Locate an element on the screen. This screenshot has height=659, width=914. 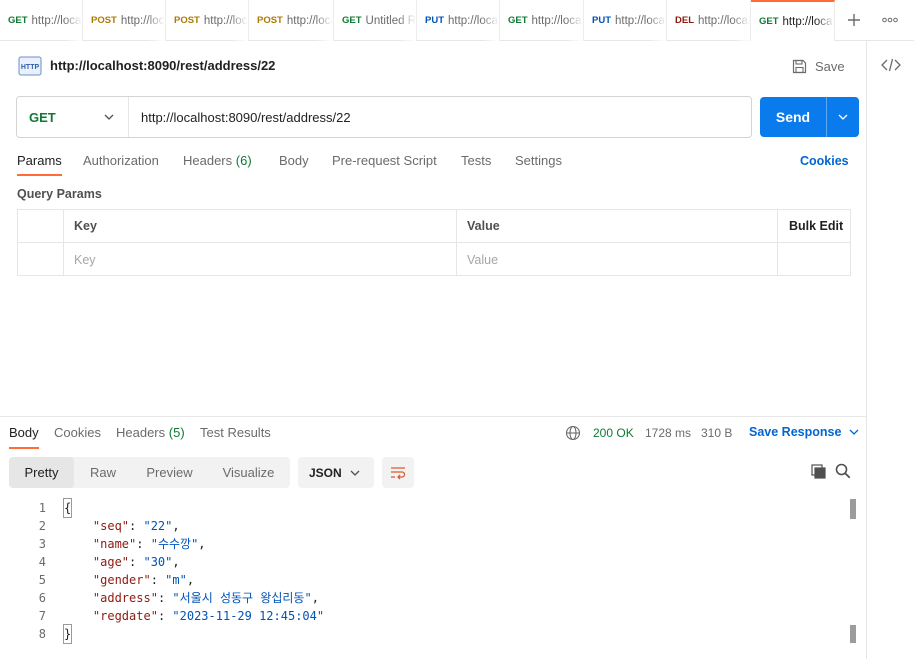
url-input is located at coordinates (440, 117).